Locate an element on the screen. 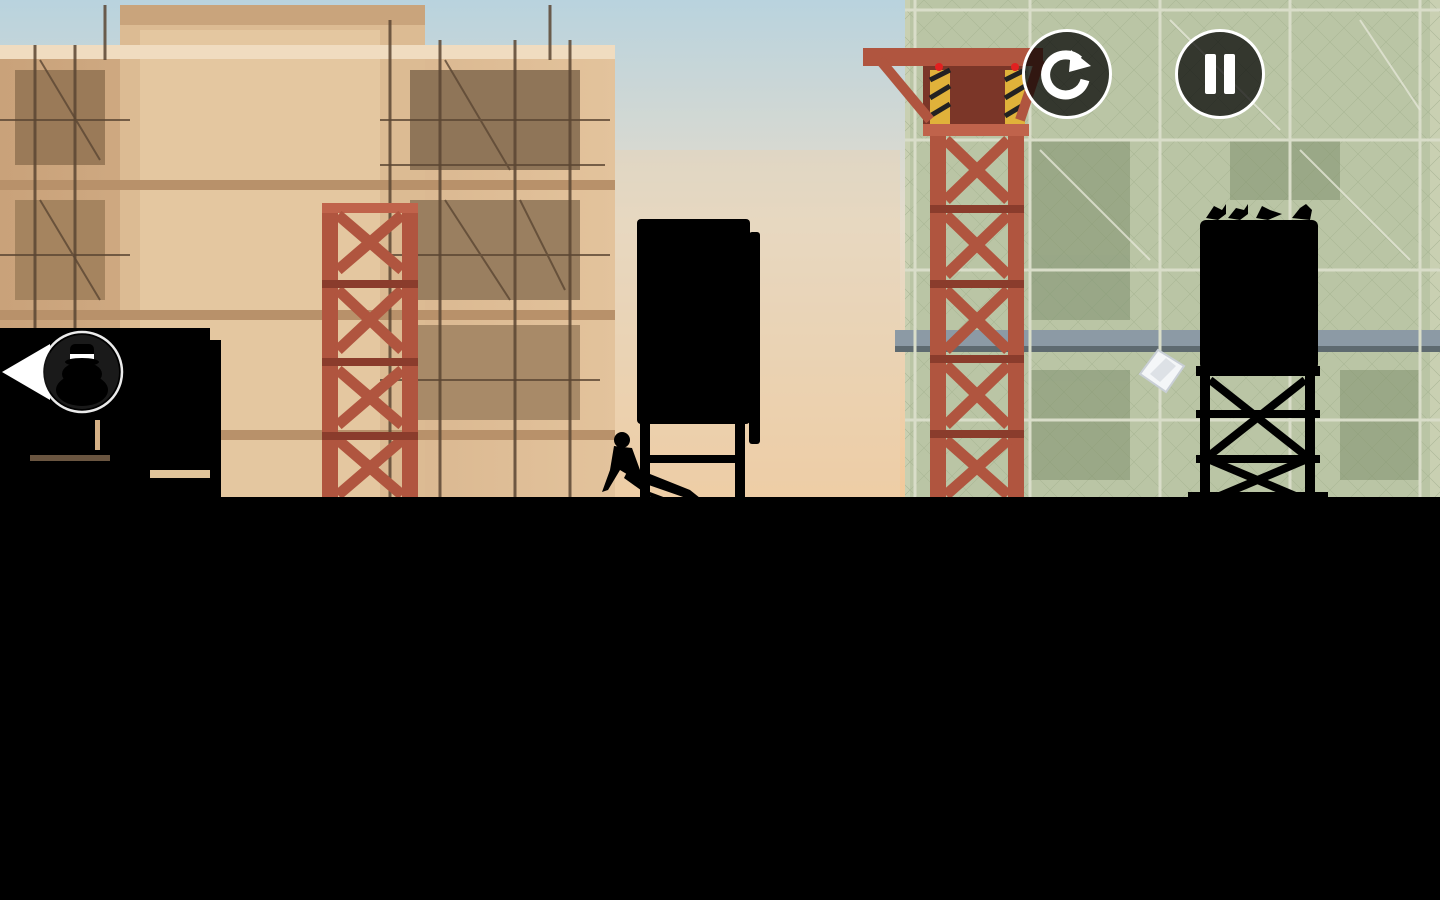 The width and height of the screenshot is (1440, 900). hunter-hat-icon is located at coordinates (63, 372).